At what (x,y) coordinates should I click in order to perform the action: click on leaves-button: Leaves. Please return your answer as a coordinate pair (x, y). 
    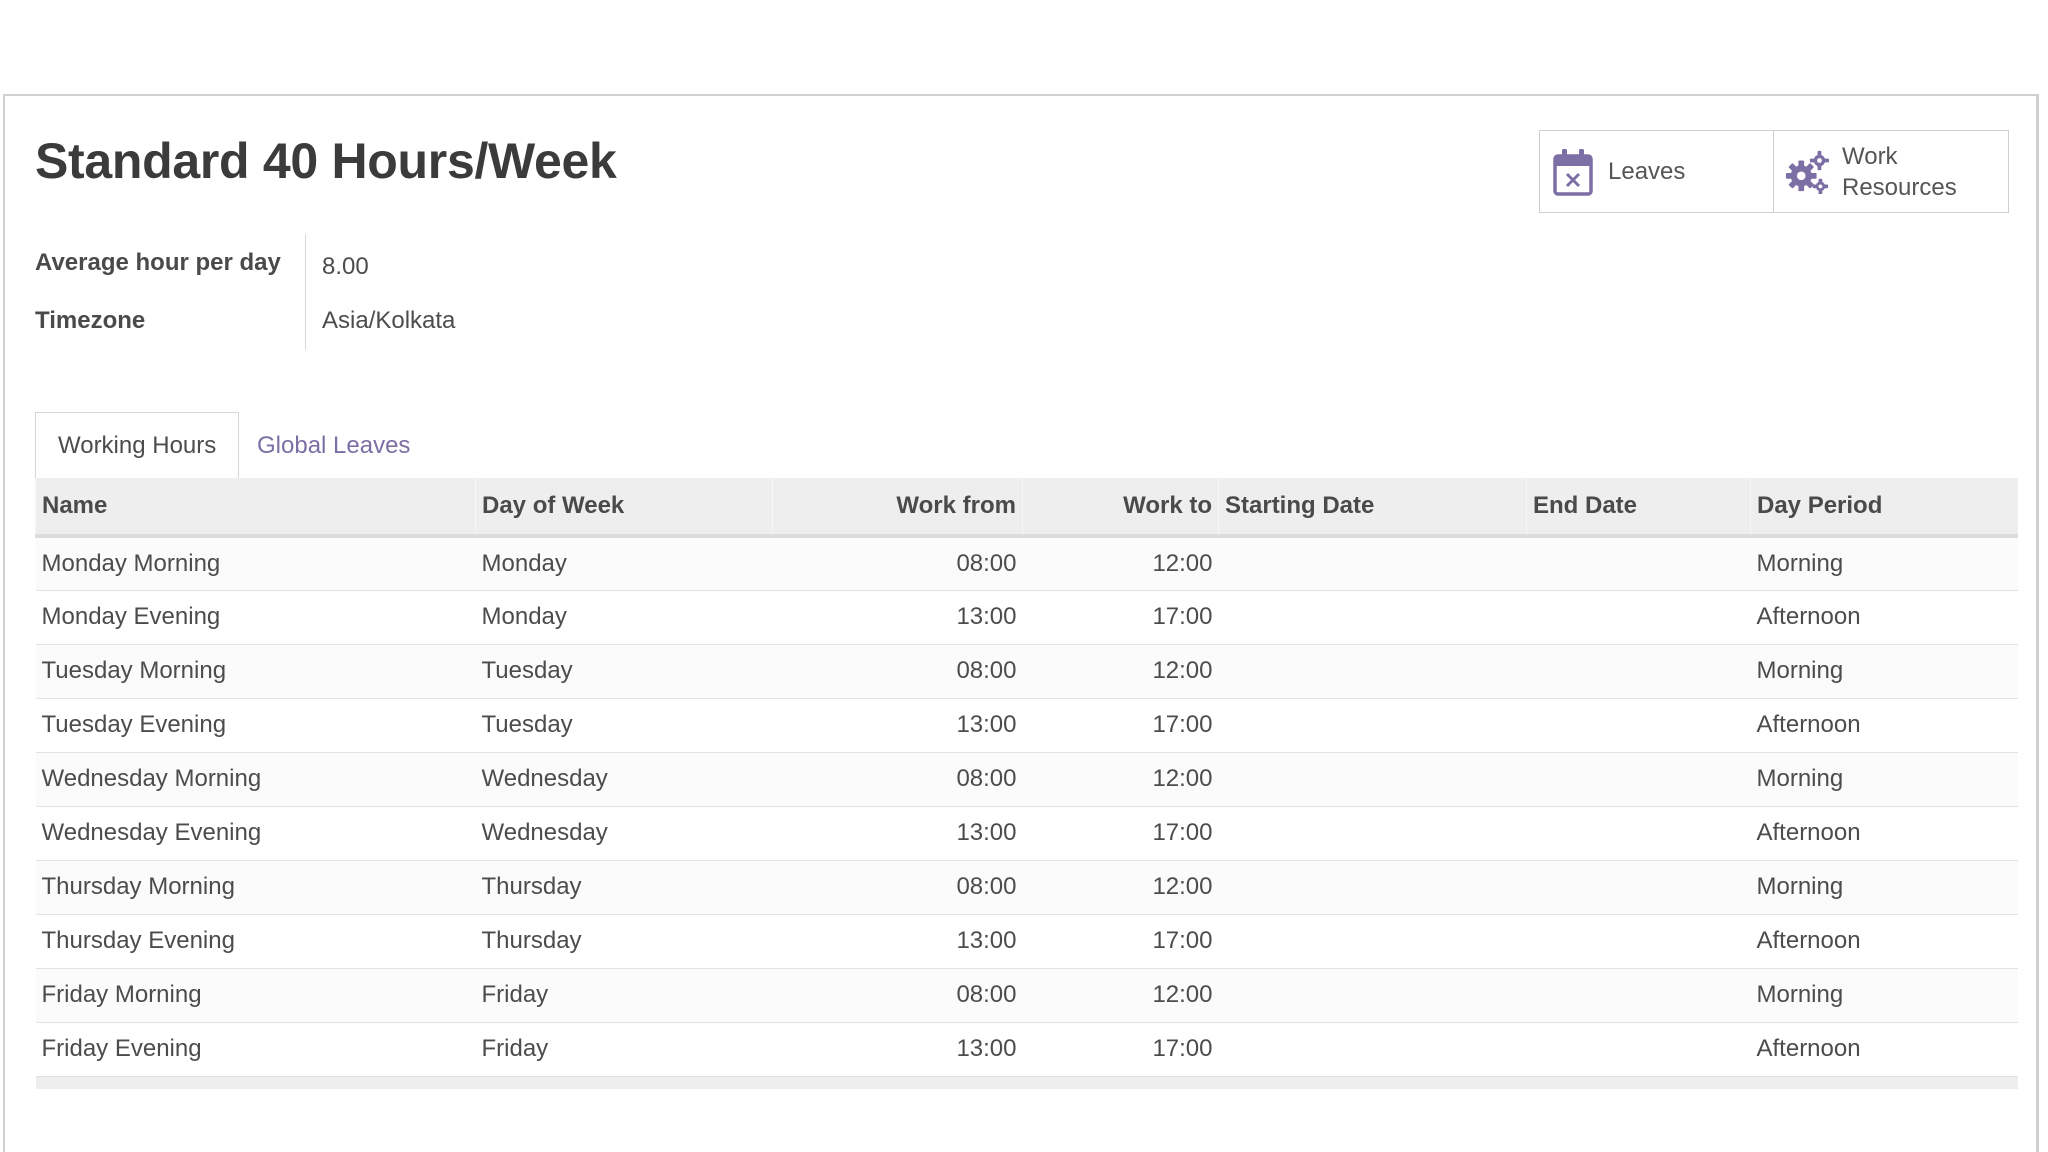
    Looking at the image, I should click on (1657, 171).